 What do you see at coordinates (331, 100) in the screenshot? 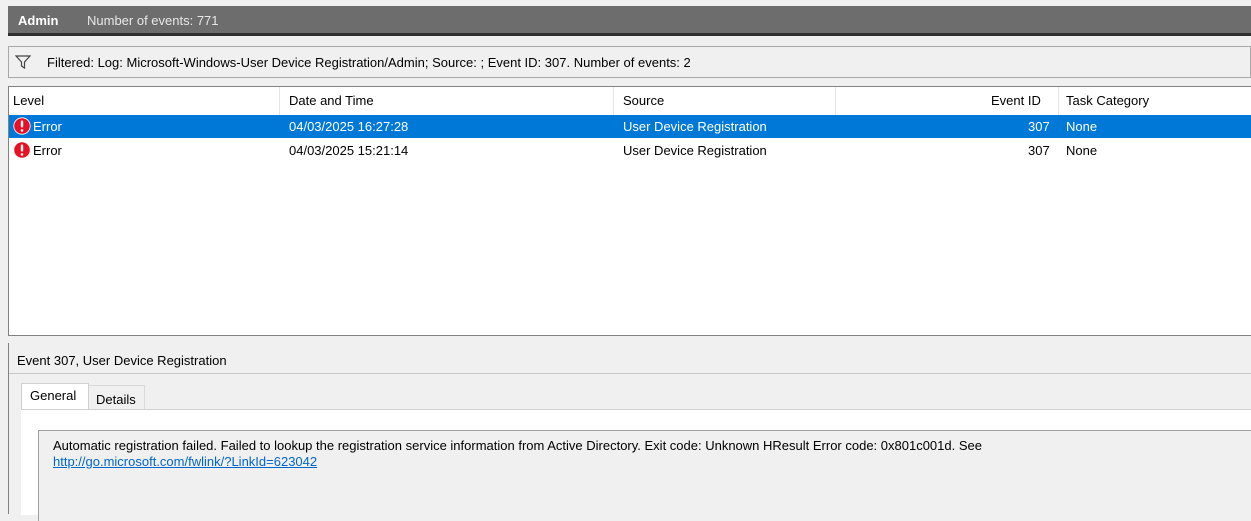
I see `column-header-date-time: Date and Time` at bounding box center [331, 100].